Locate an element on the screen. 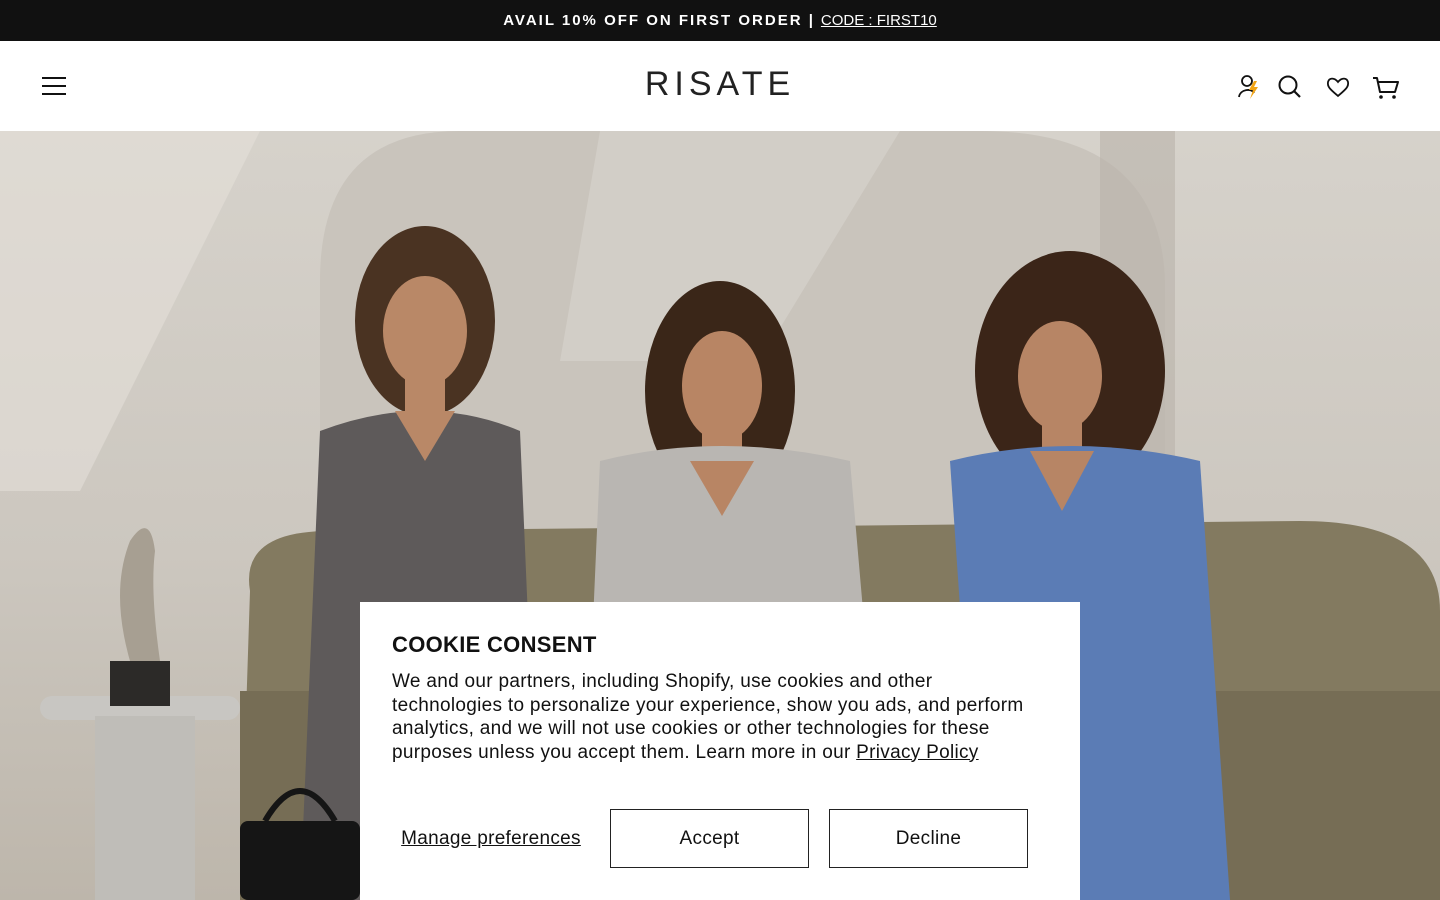 This screenshot has width=1440, height=900. account-button is located at coordinates (1250, 87).